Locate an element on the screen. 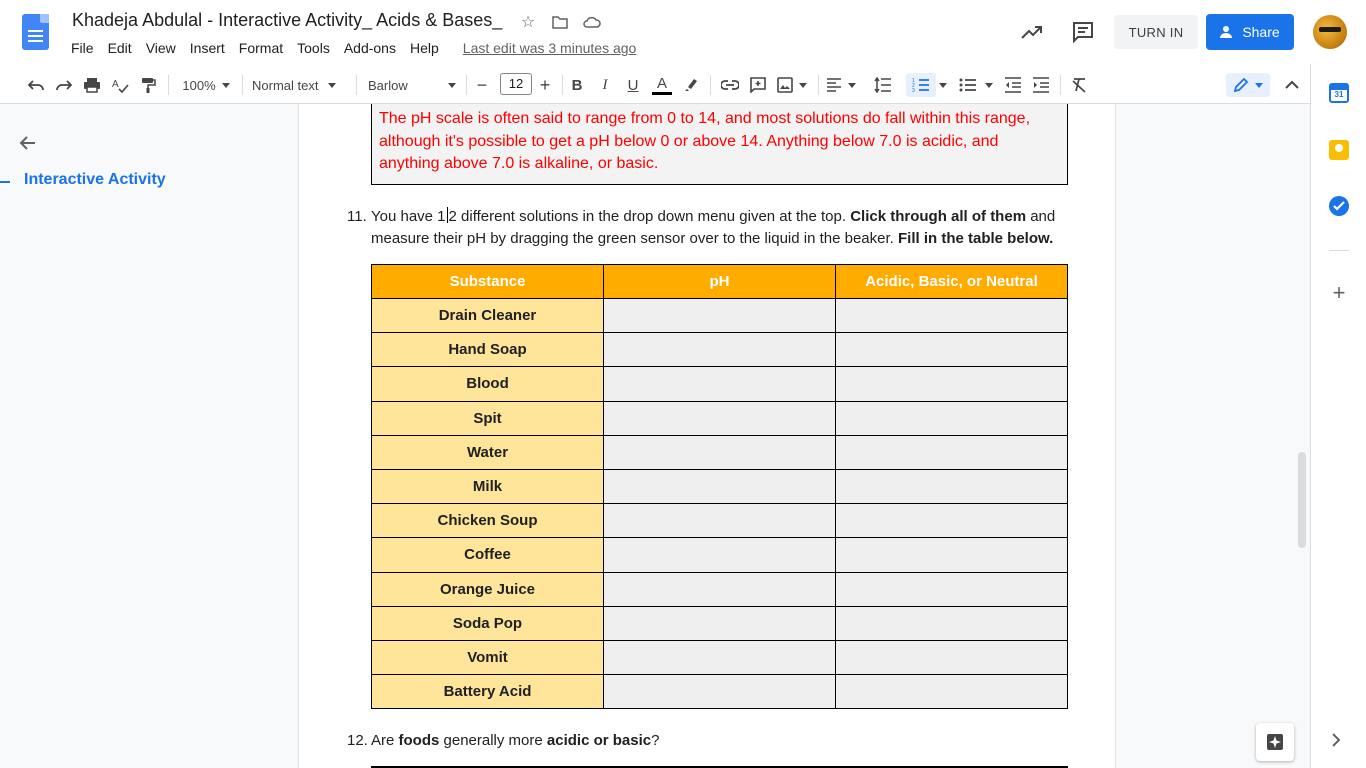 The width and height of the screenshot is (1366, 768). substance-cell: Drain Cleaner is located at coordinates (487, 315).